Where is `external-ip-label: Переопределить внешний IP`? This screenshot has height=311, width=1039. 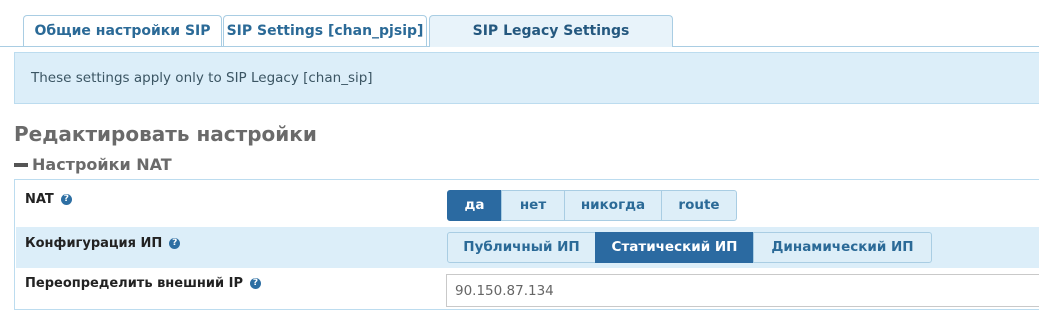 external-ip-label: Переопределить внешний IP is located at coordinates (134, 283).